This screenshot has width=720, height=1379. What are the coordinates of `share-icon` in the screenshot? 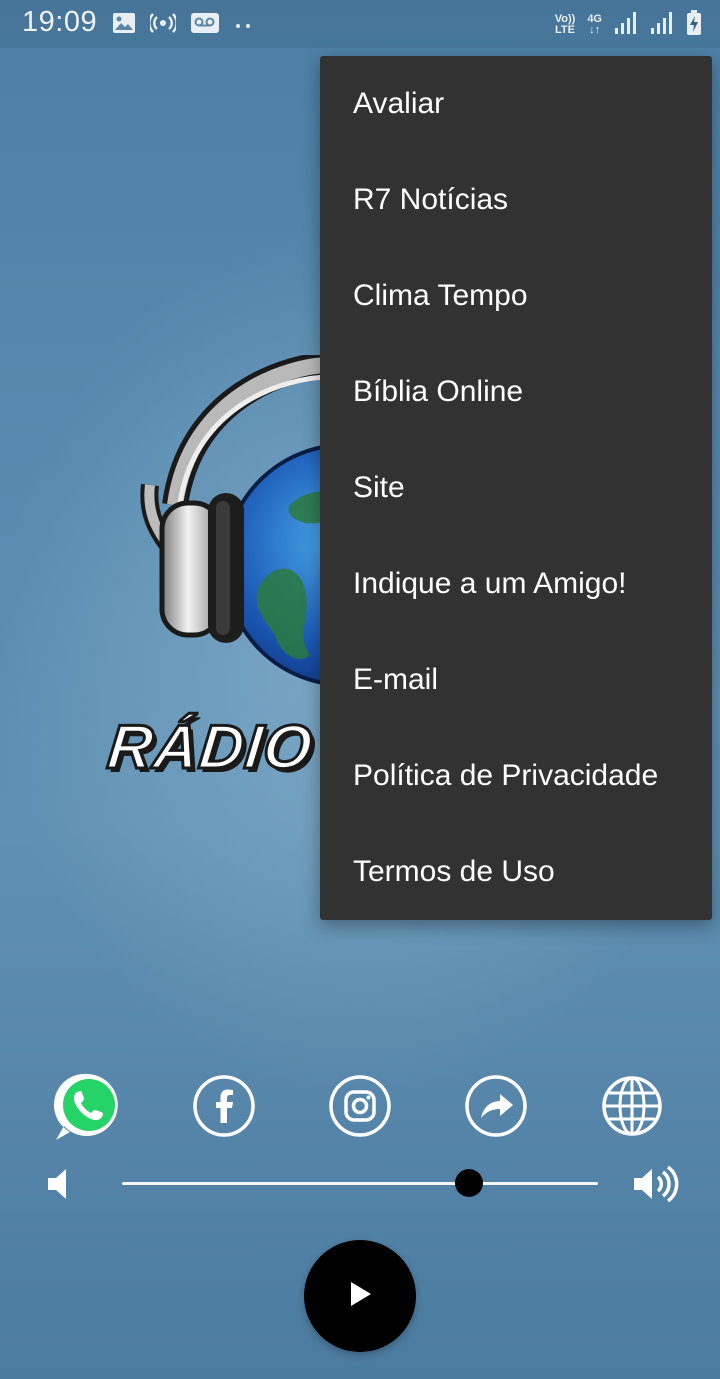 It's located at (496, 1108).